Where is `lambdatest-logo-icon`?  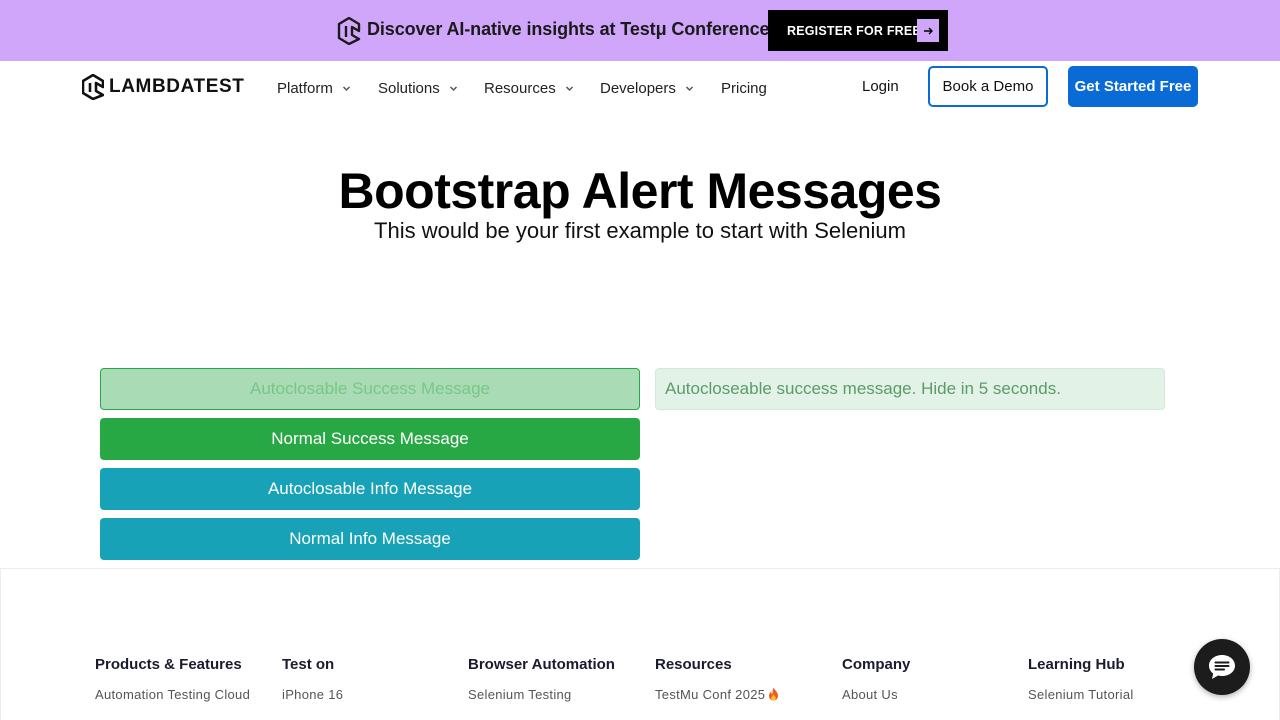 lambdatest-logo-icon is located at coordinates (93, 87).